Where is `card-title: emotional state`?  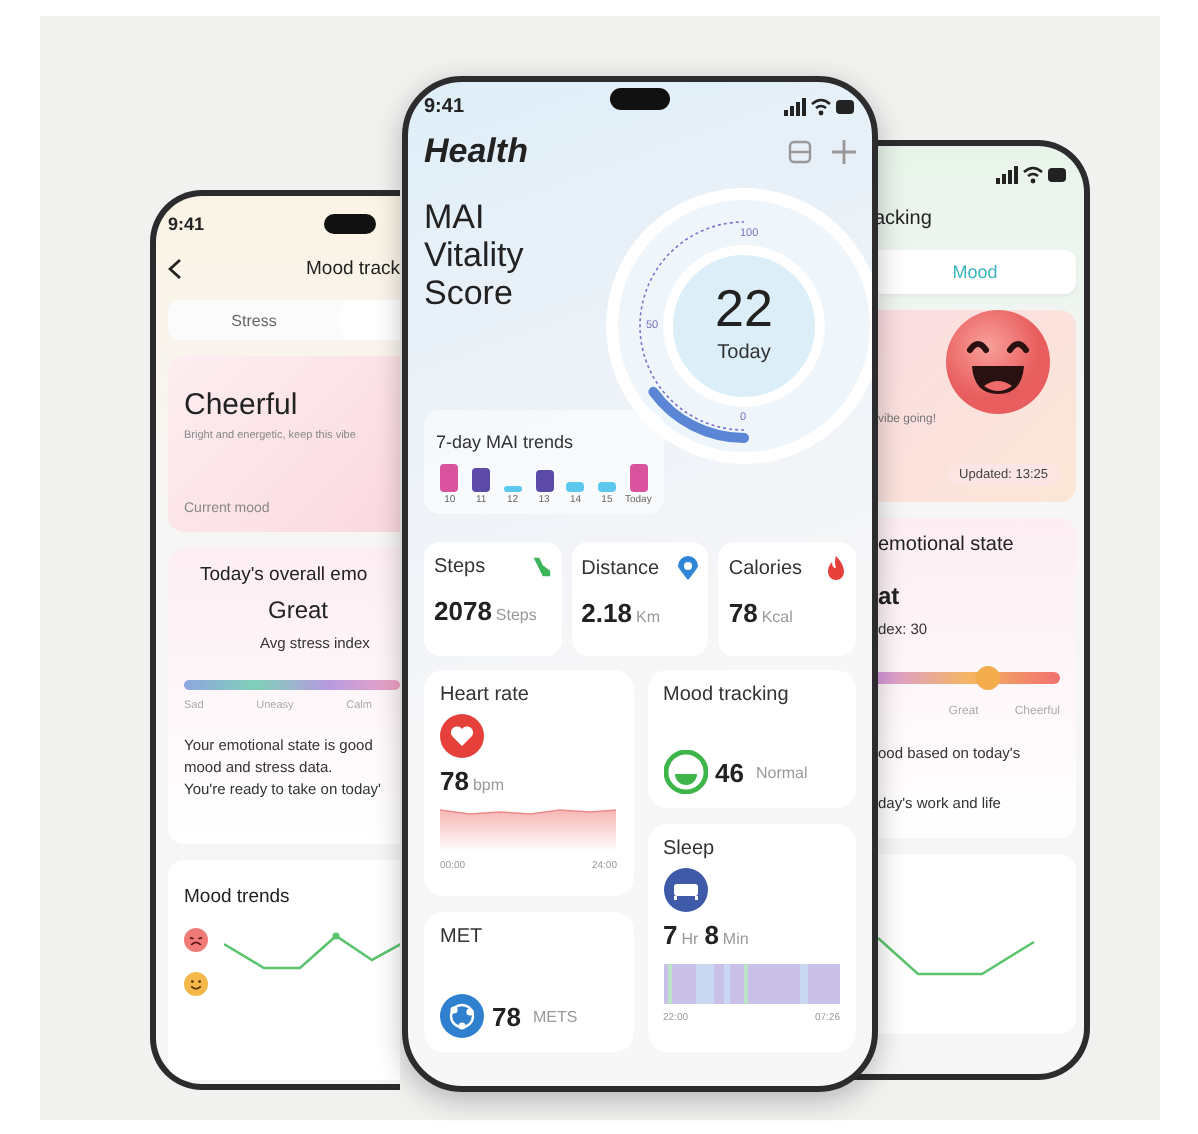 card-title: emotional state is located at coordinates (947, 545).